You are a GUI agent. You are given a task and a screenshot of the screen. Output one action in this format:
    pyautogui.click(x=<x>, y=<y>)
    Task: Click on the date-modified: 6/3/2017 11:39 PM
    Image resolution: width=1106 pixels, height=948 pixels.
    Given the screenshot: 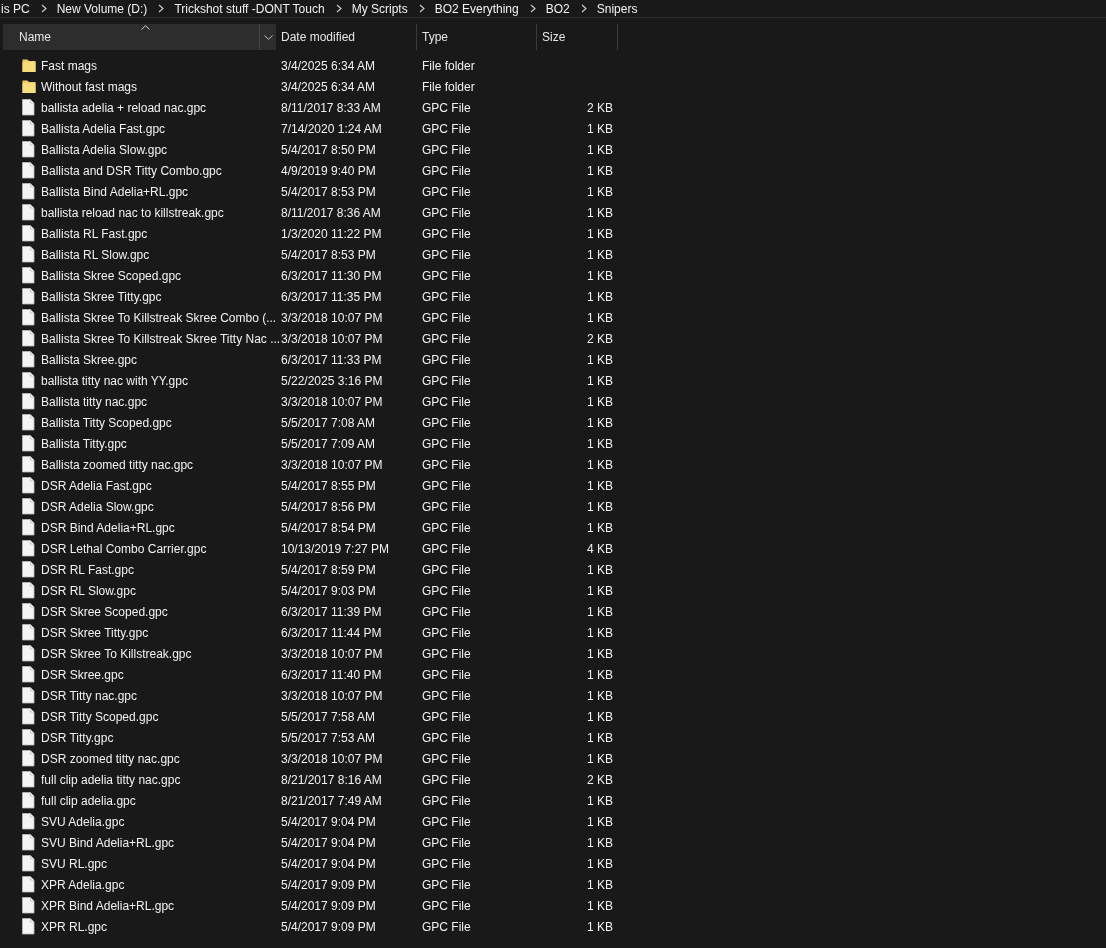 What is the action you would take?
    pyautogui.click(x=331, y=611)
    